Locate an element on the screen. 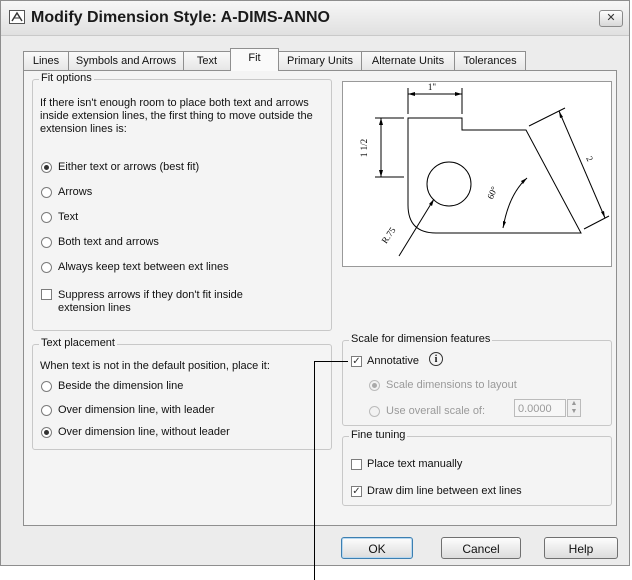 The height and width of the screenshot is (580, 632). label-annotative: Annotative is located at coordinates (393, 361).